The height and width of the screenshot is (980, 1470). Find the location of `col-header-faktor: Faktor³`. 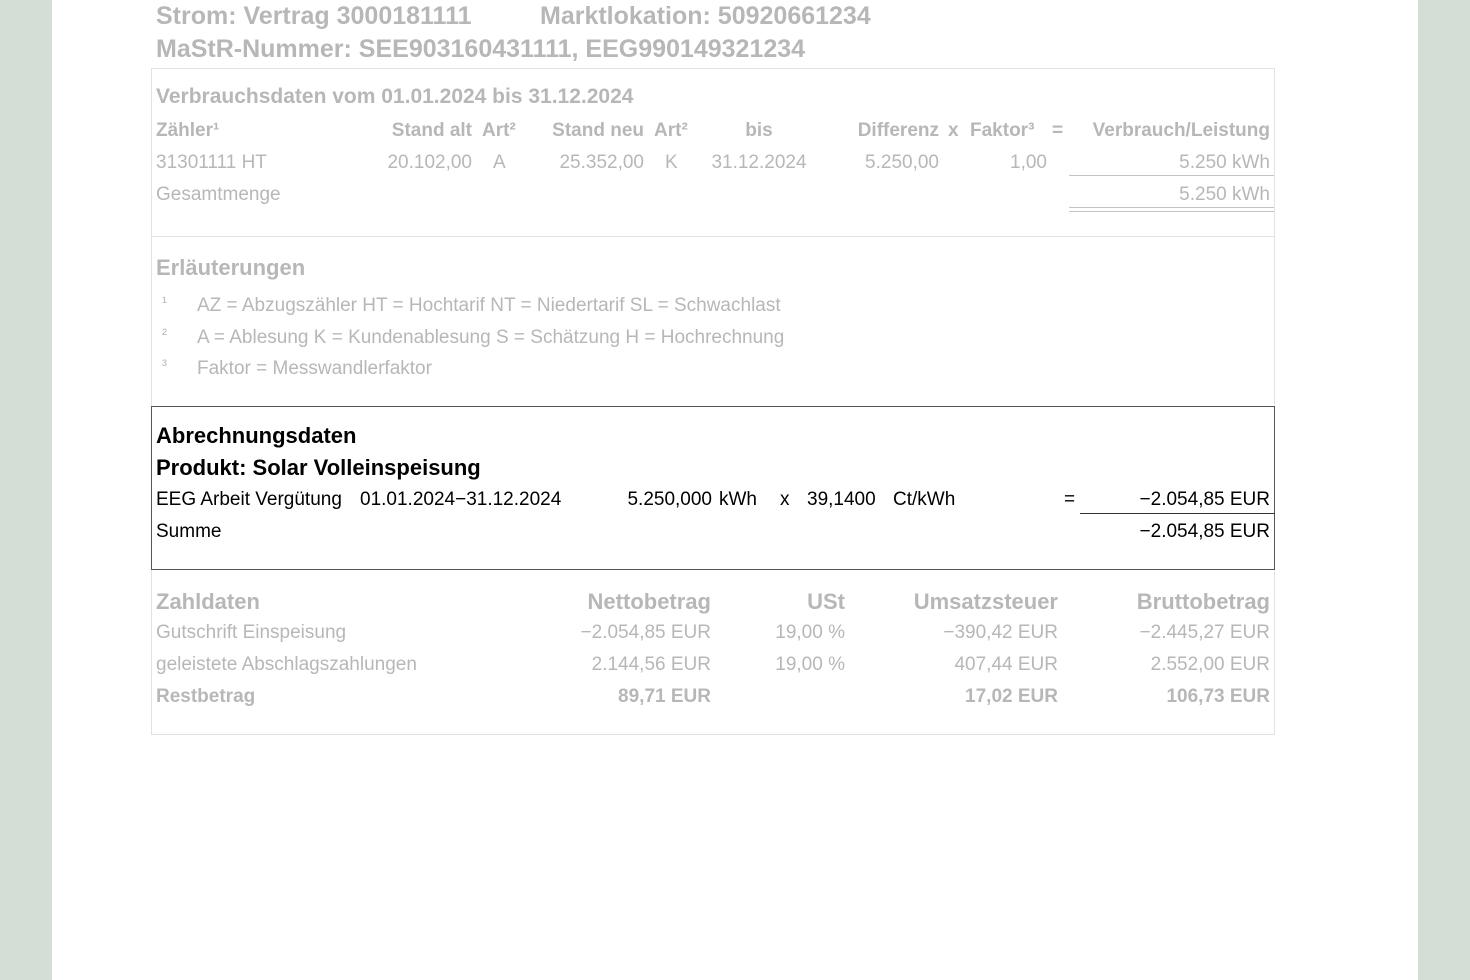

col-header-faktor: Faktor³ is located at coordinates (1002, 130).